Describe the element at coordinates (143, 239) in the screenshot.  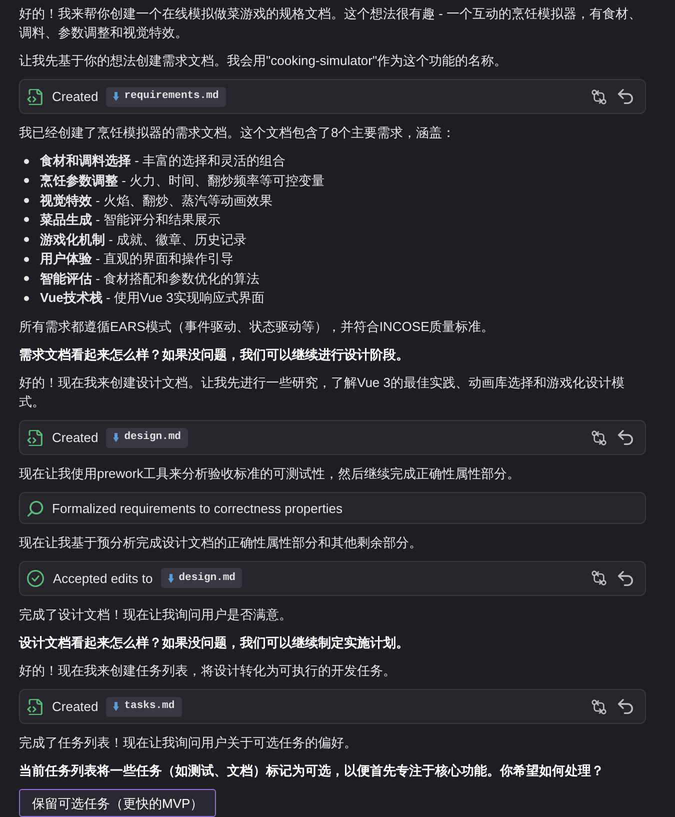
I see `list-item-text: 游戏化机制 - 成就、徽章、历史记录` at that location.